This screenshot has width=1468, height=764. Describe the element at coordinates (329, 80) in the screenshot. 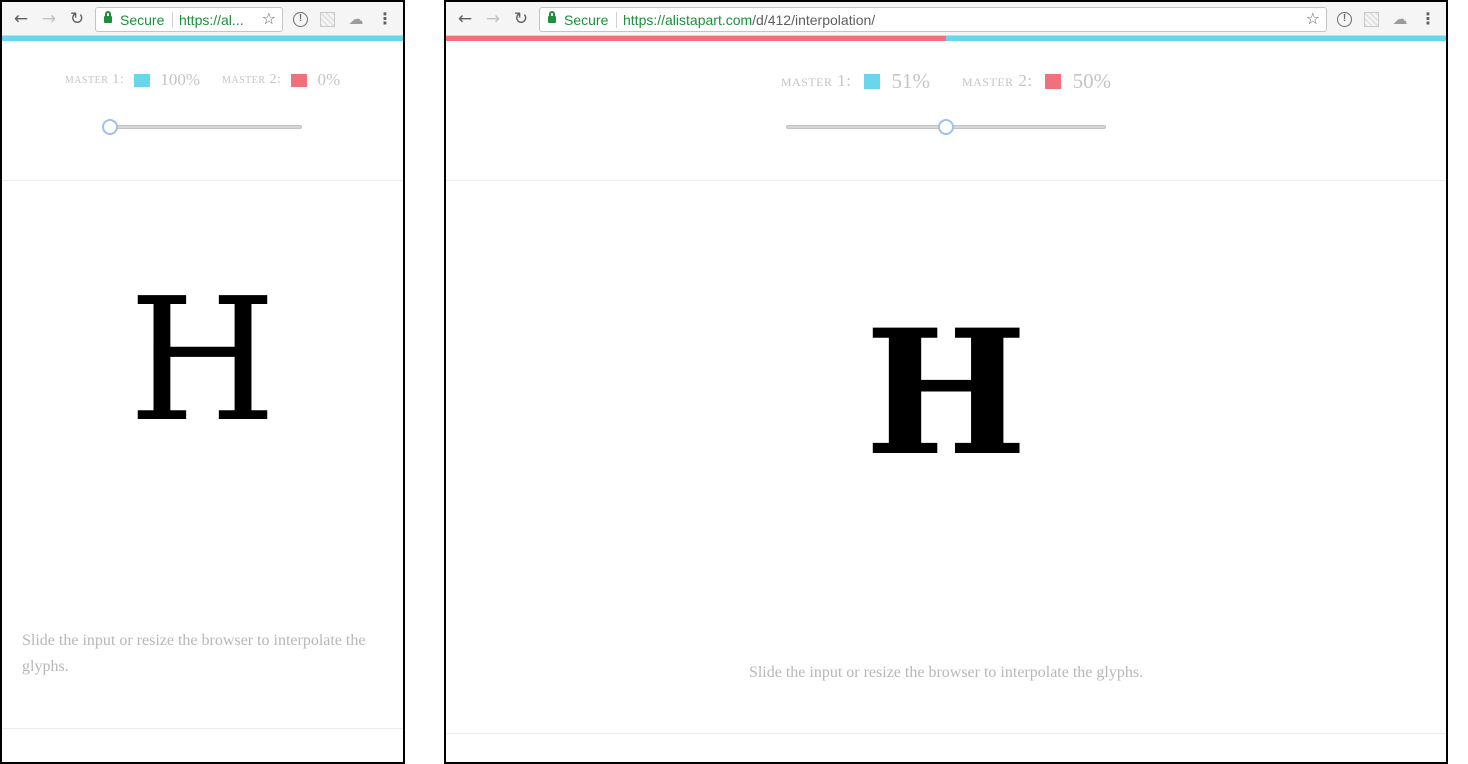

I see `master2-value: 0%` at that location.